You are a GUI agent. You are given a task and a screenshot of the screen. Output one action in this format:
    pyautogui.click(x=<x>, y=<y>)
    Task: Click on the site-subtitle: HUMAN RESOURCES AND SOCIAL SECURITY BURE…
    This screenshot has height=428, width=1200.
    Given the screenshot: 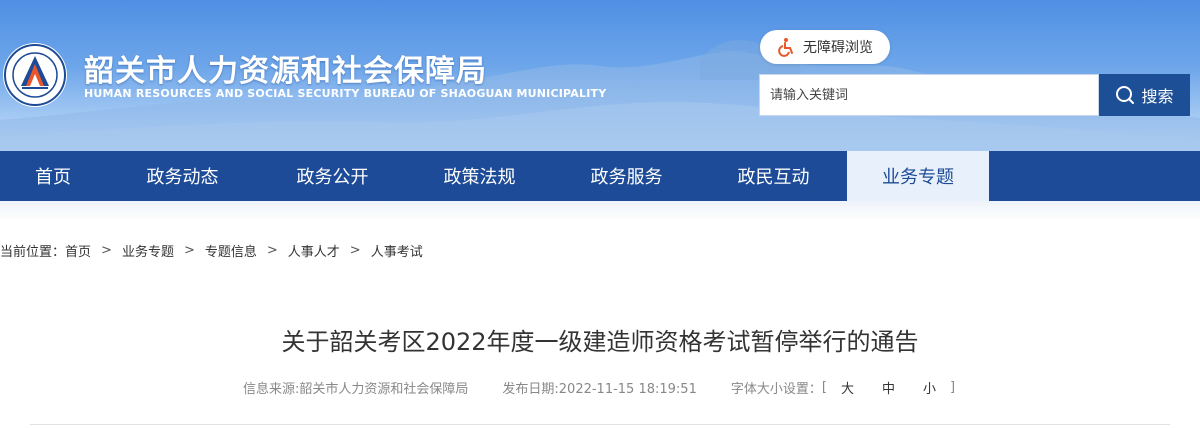 What is the action you would take?
    pyautogui.click(x=345, y=93)
    